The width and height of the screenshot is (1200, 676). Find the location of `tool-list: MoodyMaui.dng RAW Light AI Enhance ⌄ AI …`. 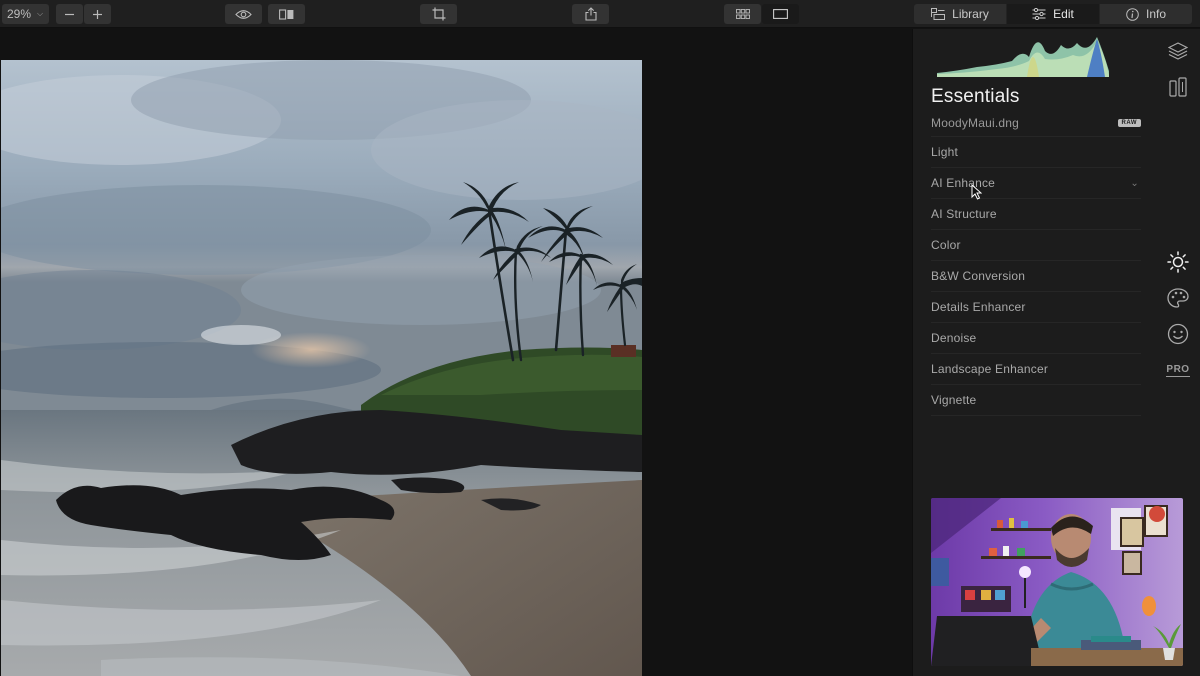

tool-list: MoodyMaui.dng RAW Light AI Enhance ⌄ AI … is located at coordinates (1036, 262).